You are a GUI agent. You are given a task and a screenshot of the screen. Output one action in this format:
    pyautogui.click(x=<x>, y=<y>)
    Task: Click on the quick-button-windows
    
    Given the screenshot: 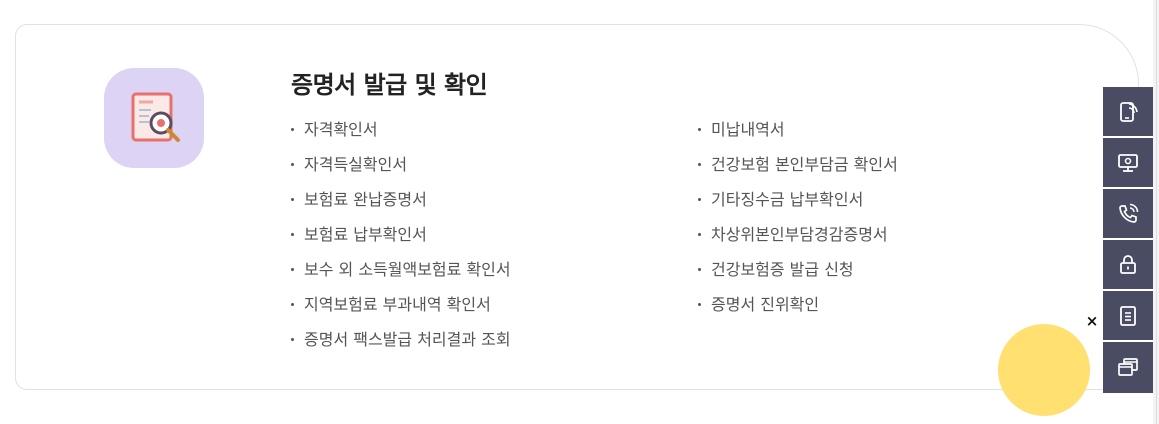 What is the action you would take?
    pyautogui.click(x=1128, y=366)
    